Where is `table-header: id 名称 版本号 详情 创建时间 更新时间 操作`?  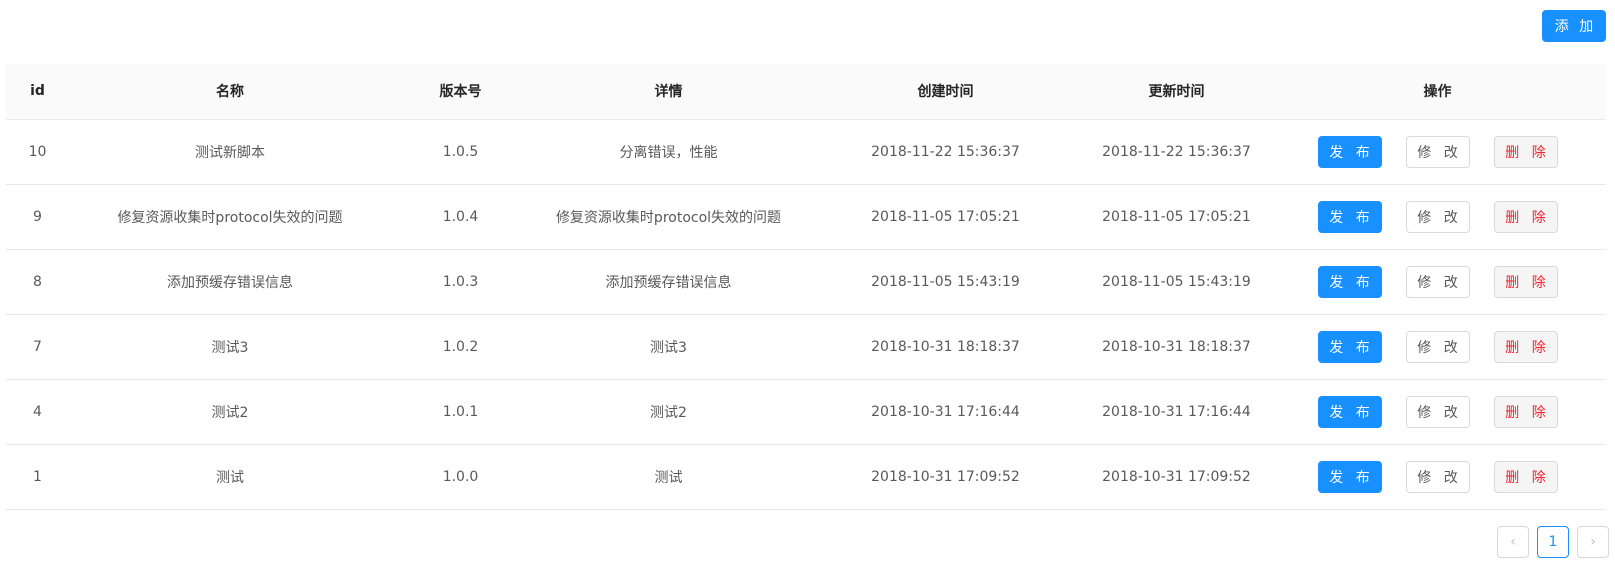 table-header: id 名称 版本号 详情 创建时间 更新时间 操作 is located at coordinates (806, 92).